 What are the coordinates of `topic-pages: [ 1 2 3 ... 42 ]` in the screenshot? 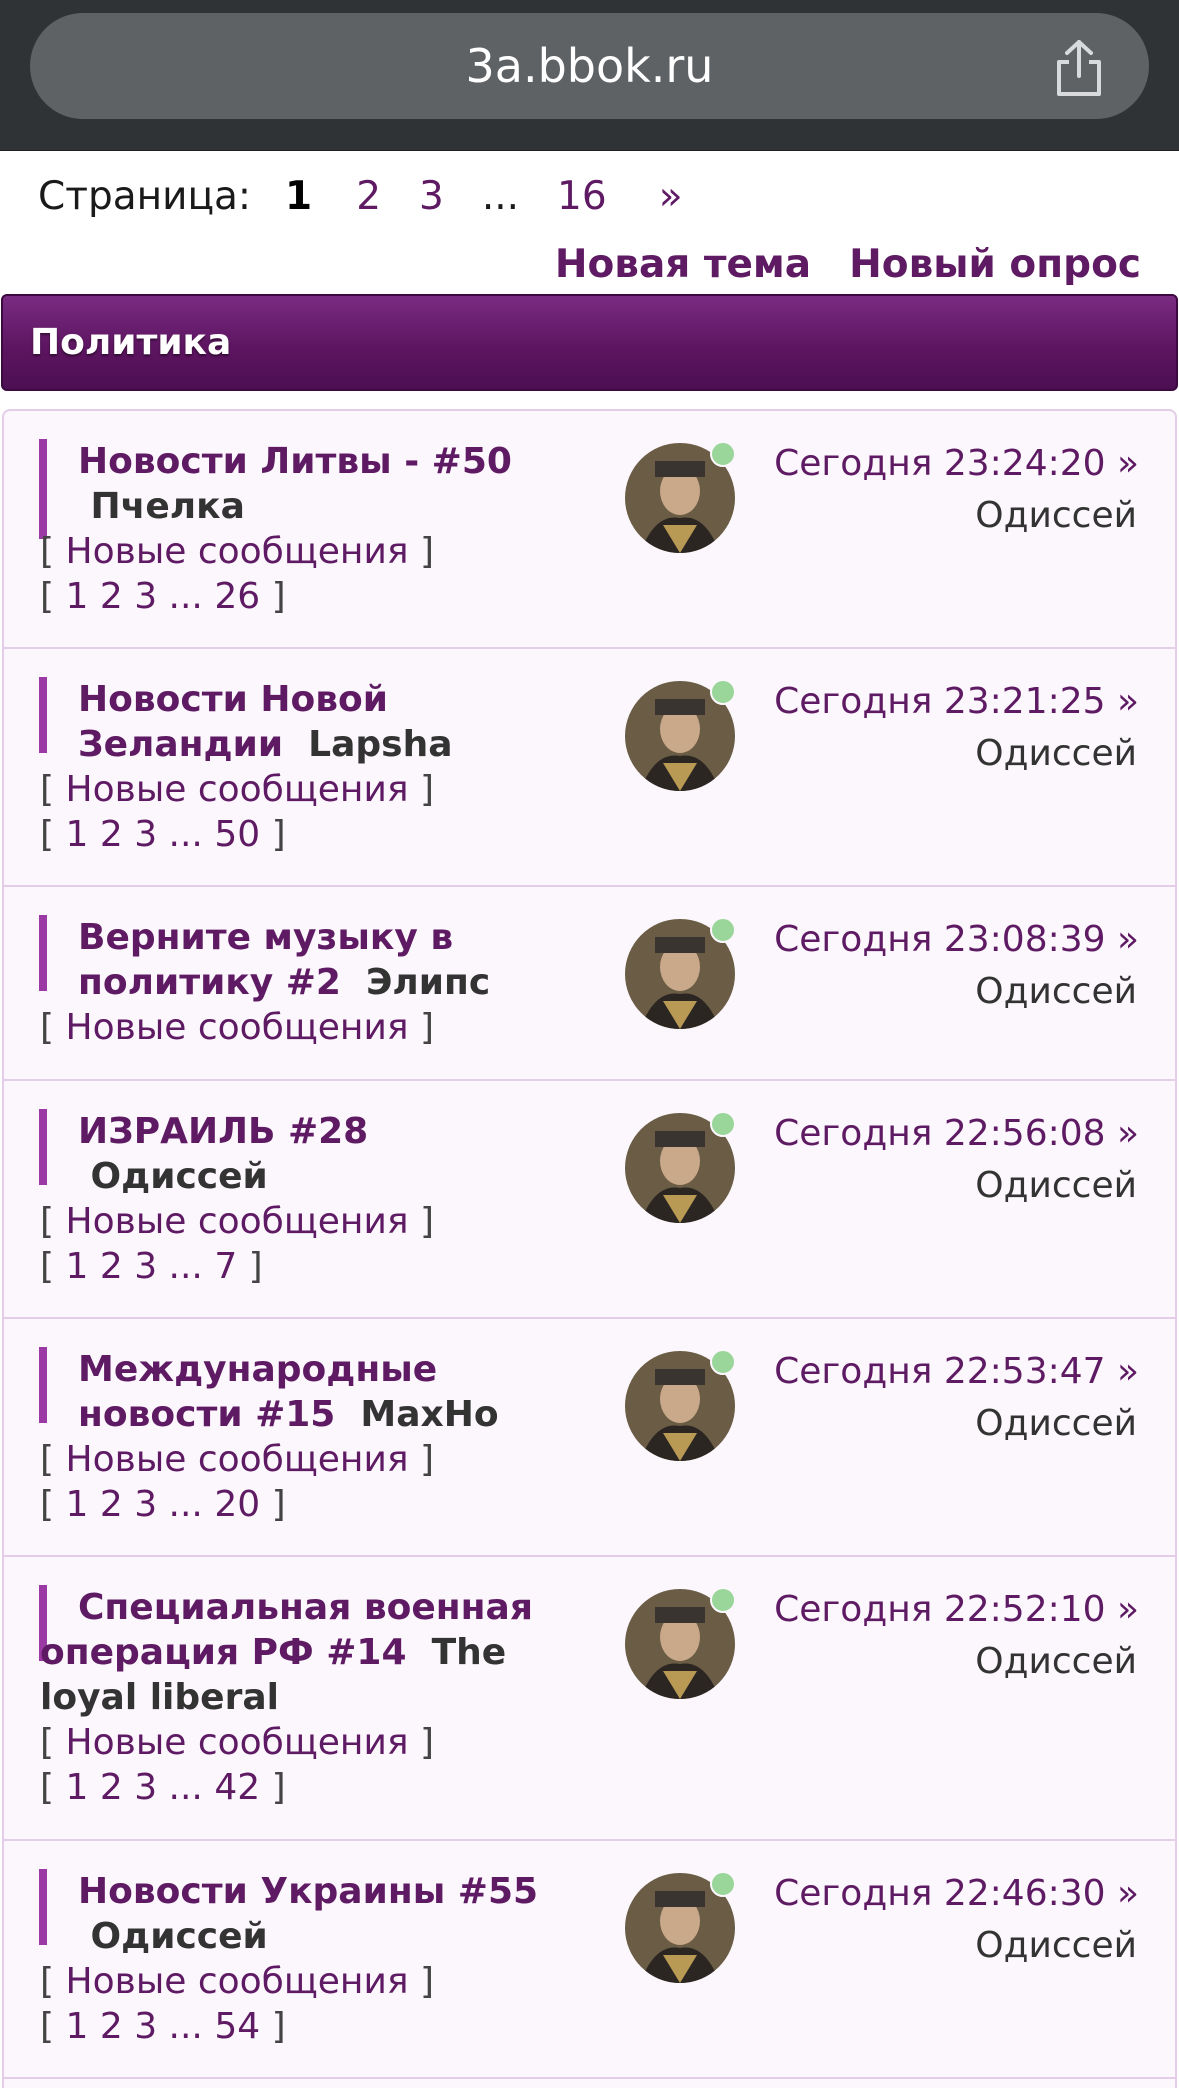 It's located at (163, 1787).